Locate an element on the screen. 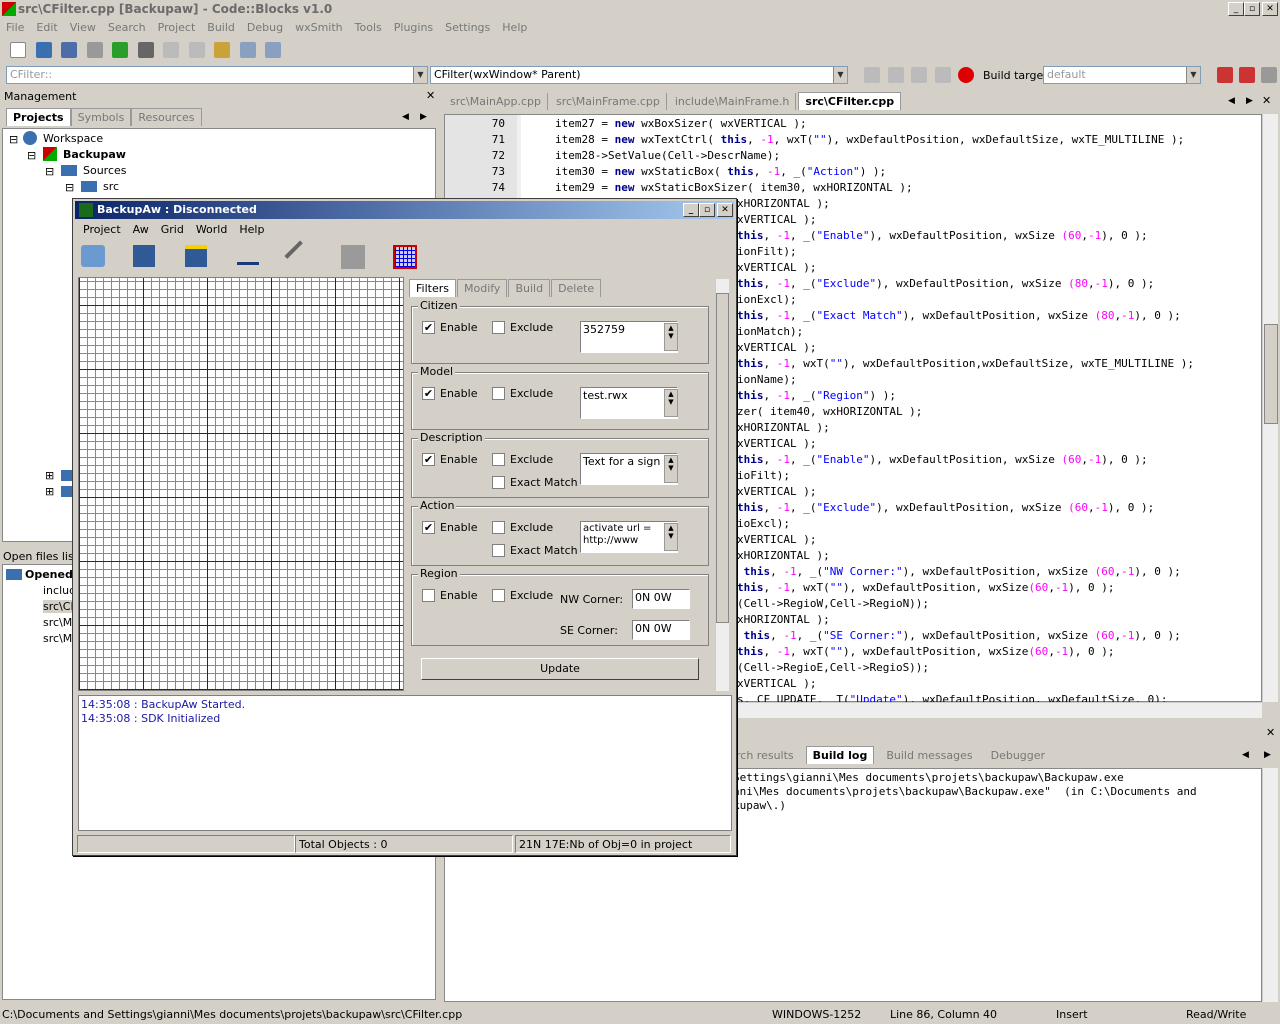 The height and width of the screenshot is (1024, 1280). open-world-icon is located at coordinates (93, 256).